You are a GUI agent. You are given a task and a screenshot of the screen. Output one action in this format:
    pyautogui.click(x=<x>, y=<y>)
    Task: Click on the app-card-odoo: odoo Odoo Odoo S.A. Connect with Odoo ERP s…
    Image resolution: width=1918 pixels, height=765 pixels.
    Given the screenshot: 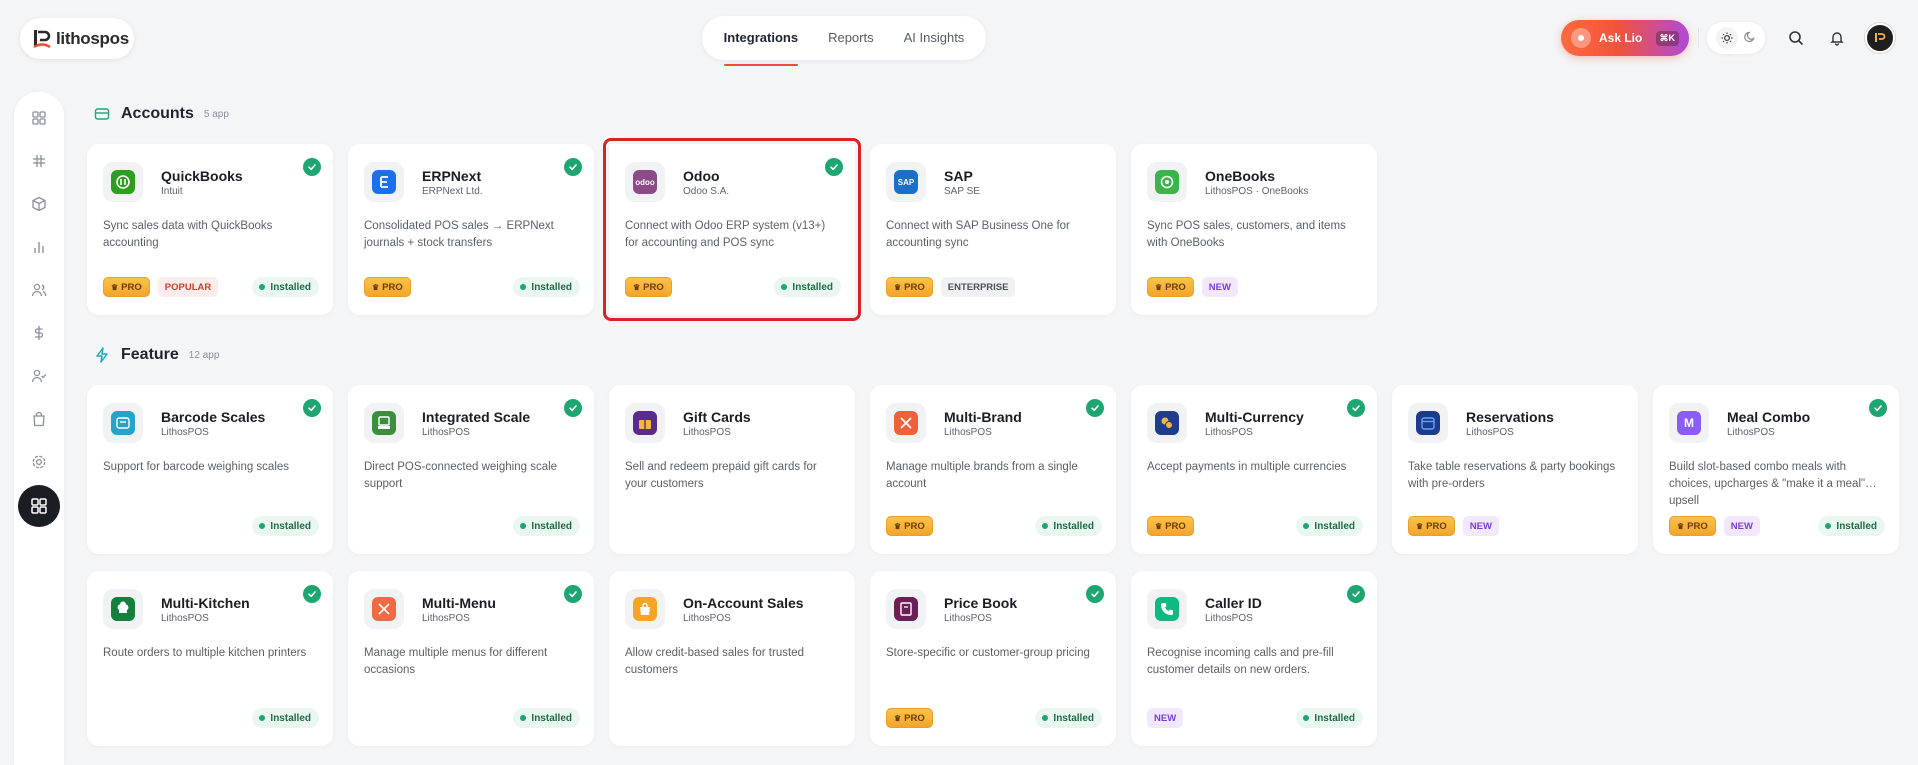 What is the action you would take?
    pyautogui.click(x=732, y=229)
    